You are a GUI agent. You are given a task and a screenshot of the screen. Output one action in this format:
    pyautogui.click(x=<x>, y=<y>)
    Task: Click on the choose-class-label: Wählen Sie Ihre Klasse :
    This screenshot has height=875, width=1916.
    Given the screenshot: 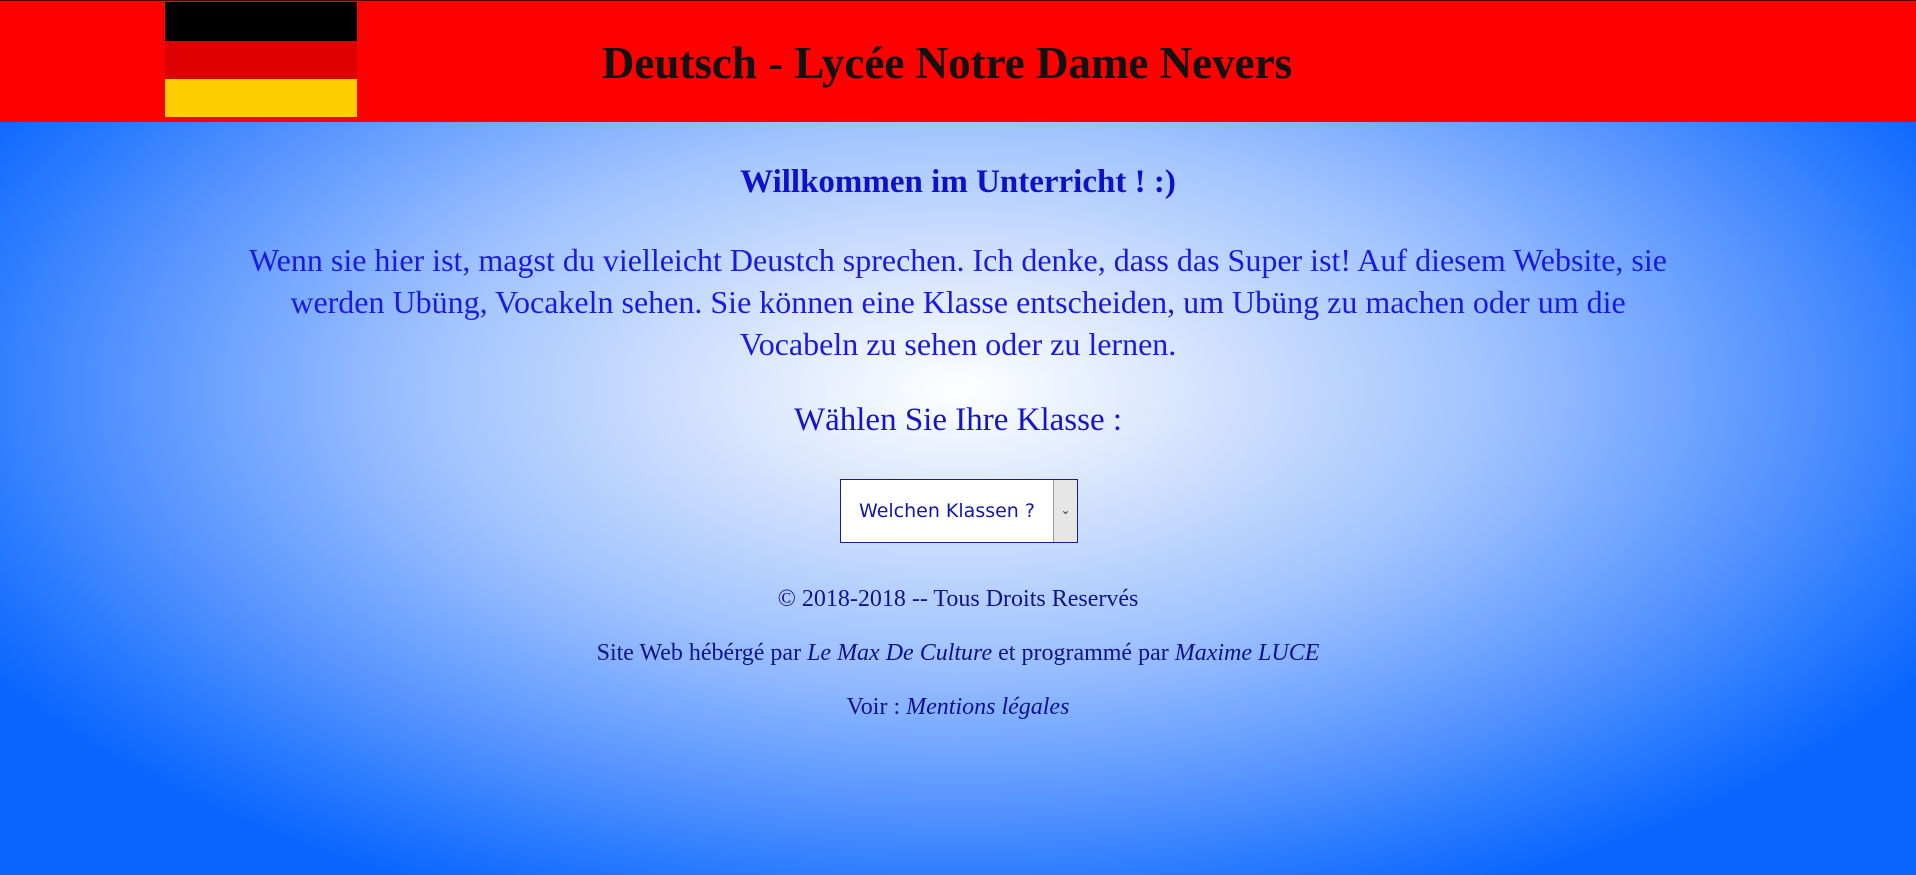 What is the action you would take?
    pyautogui.click(x=958, y=420)
    